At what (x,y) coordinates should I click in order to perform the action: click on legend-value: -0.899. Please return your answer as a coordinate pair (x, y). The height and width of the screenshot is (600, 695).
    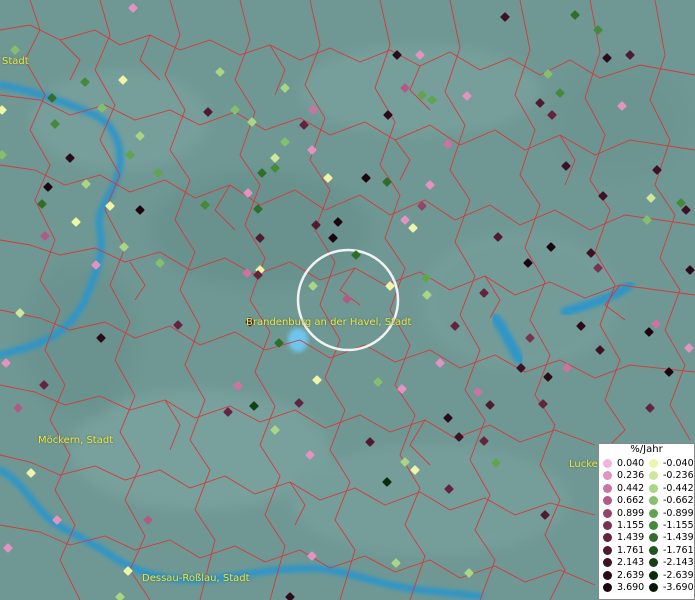
    Looking at the image, I should click on (678, 513).